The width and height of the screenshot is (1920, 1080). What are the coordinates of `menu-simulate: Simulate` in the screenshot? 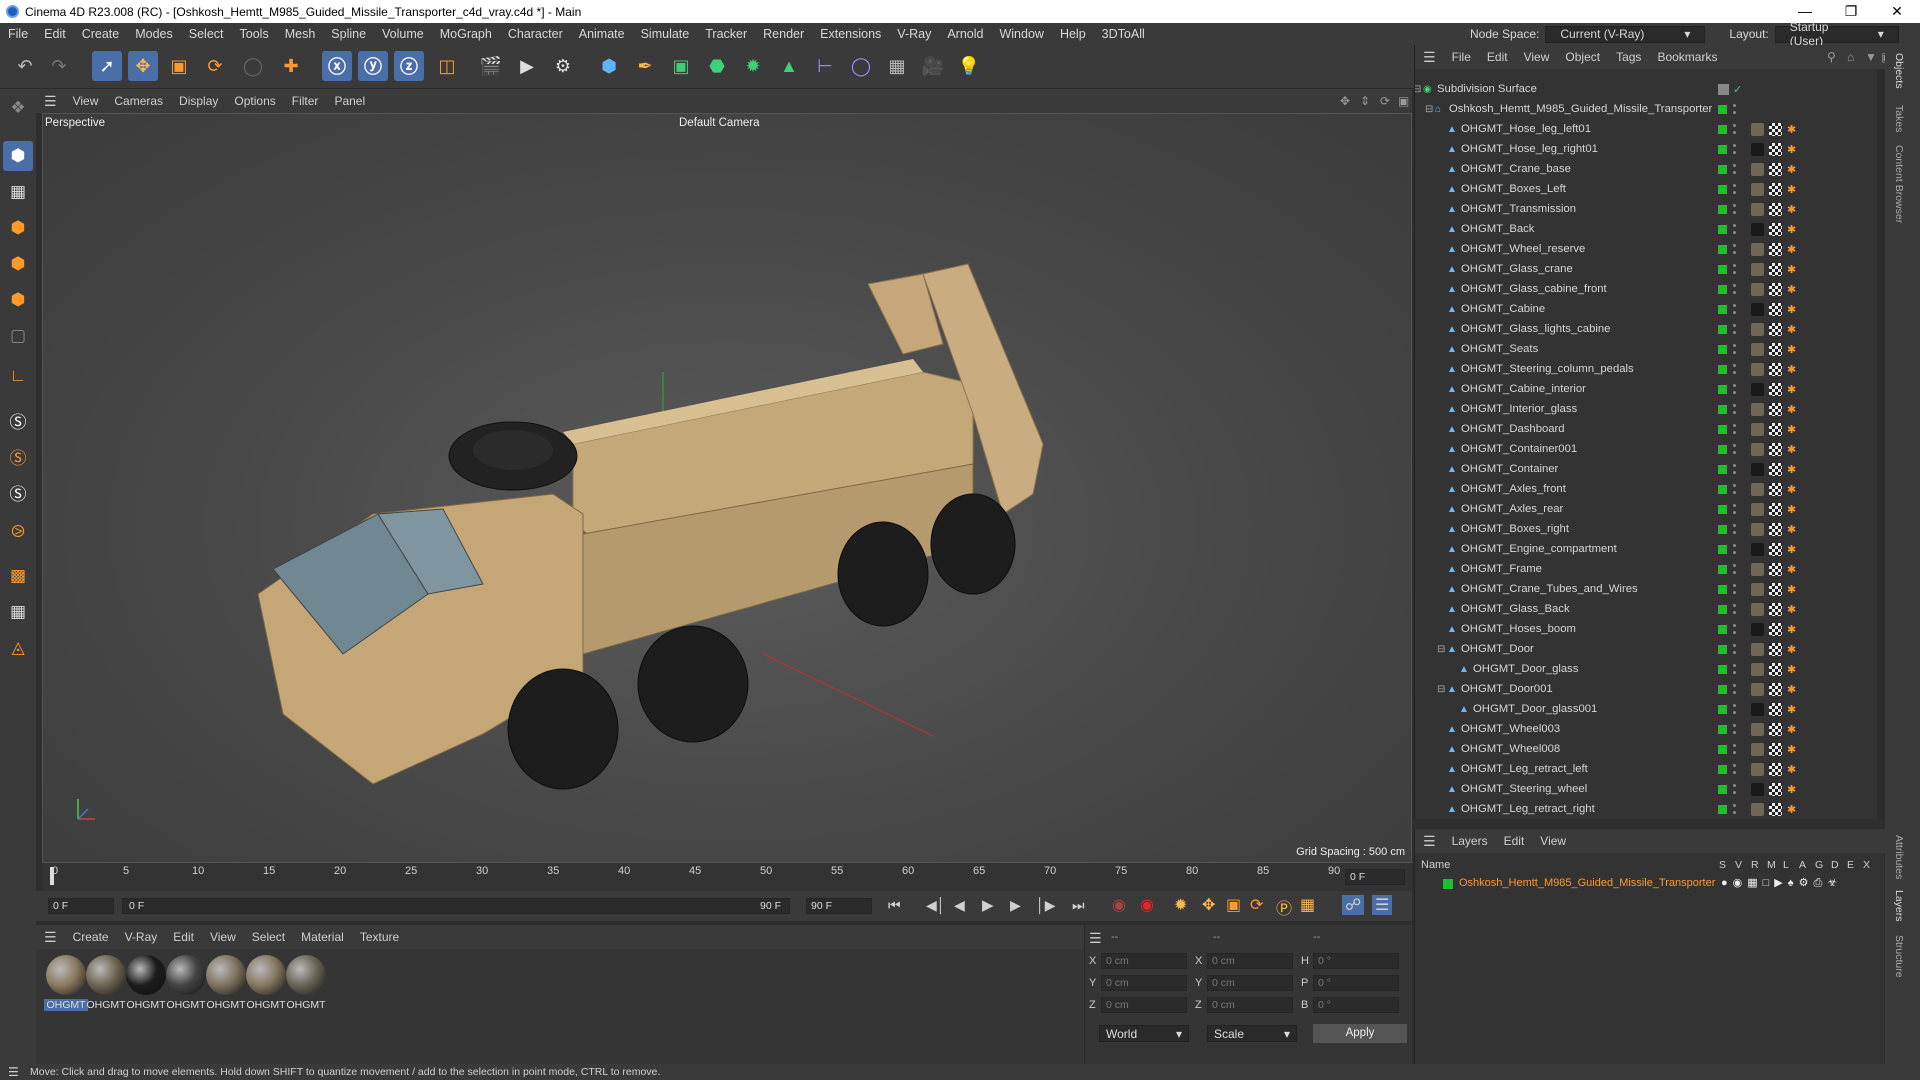 It's located at (665, 34).